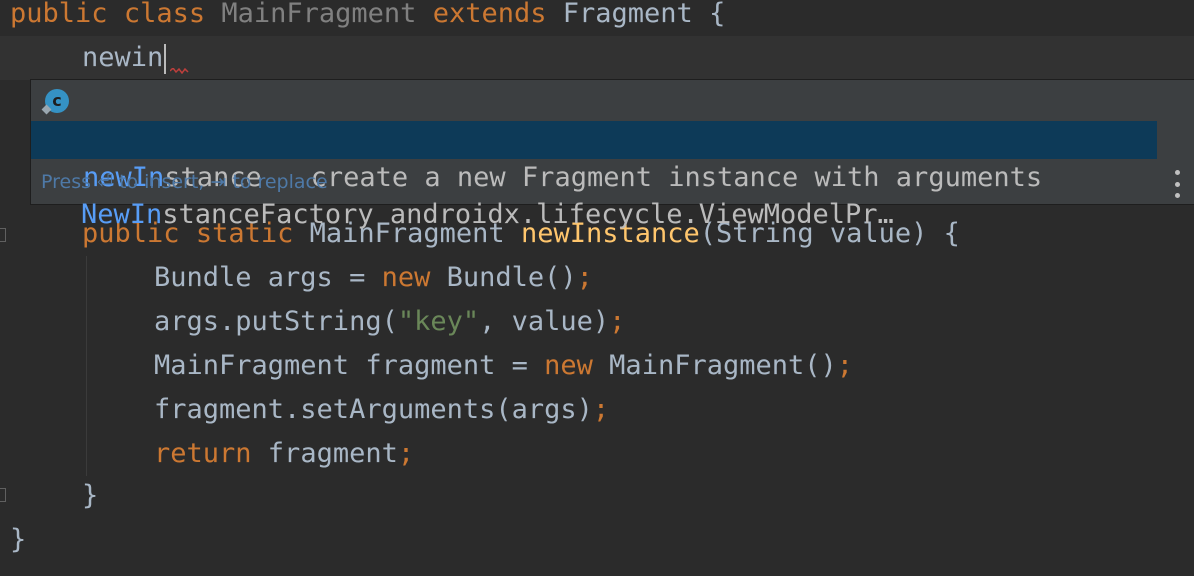 This screenshot has width=1194, height=576. What do you see at coordinates (276, 321) in the screenshot?
I see `code-text: args.putString(` at bounding box center [276, 321].